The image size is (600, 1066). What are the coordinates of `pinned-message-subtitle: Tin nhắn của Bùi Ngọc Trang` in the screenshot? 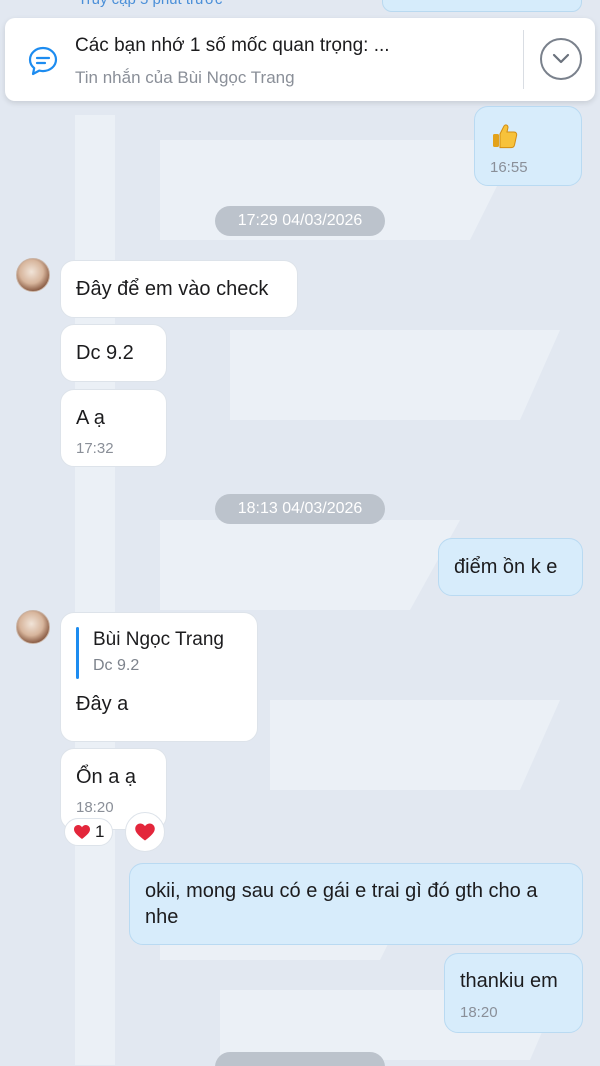 It's located at (185, 77).